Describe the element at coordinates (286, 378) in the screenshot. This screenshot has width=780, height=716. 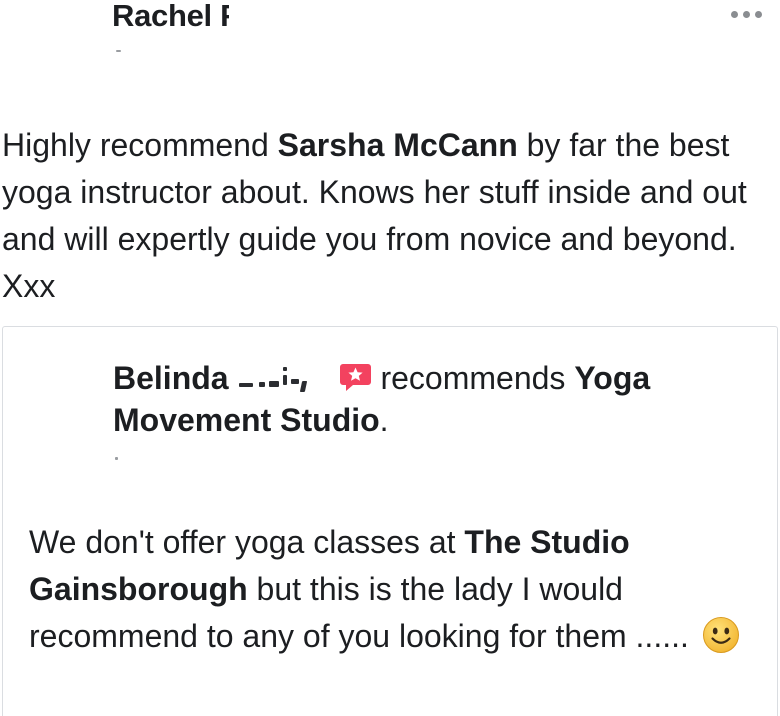
I see `redacted-surname` at that location.